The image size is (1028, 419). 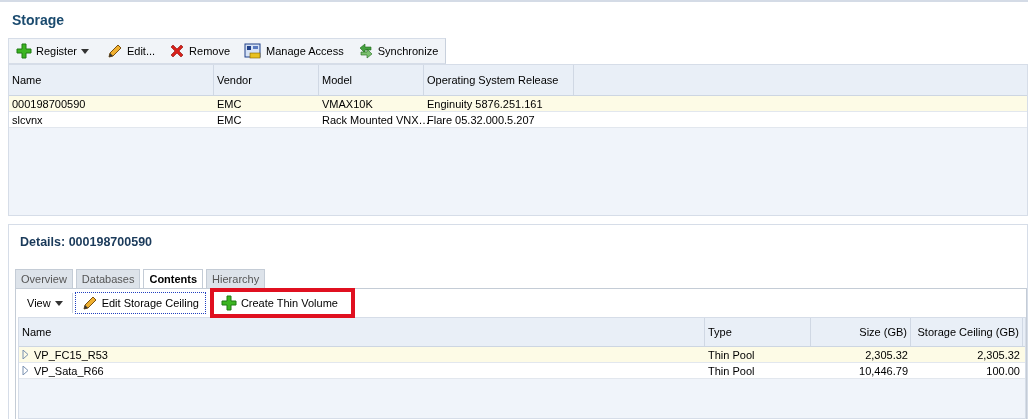 I want to click on table-row: slcvnx EMC Rack Mounted VNX…Flare 05.32.000.5.207, so click(x=518, y=120).